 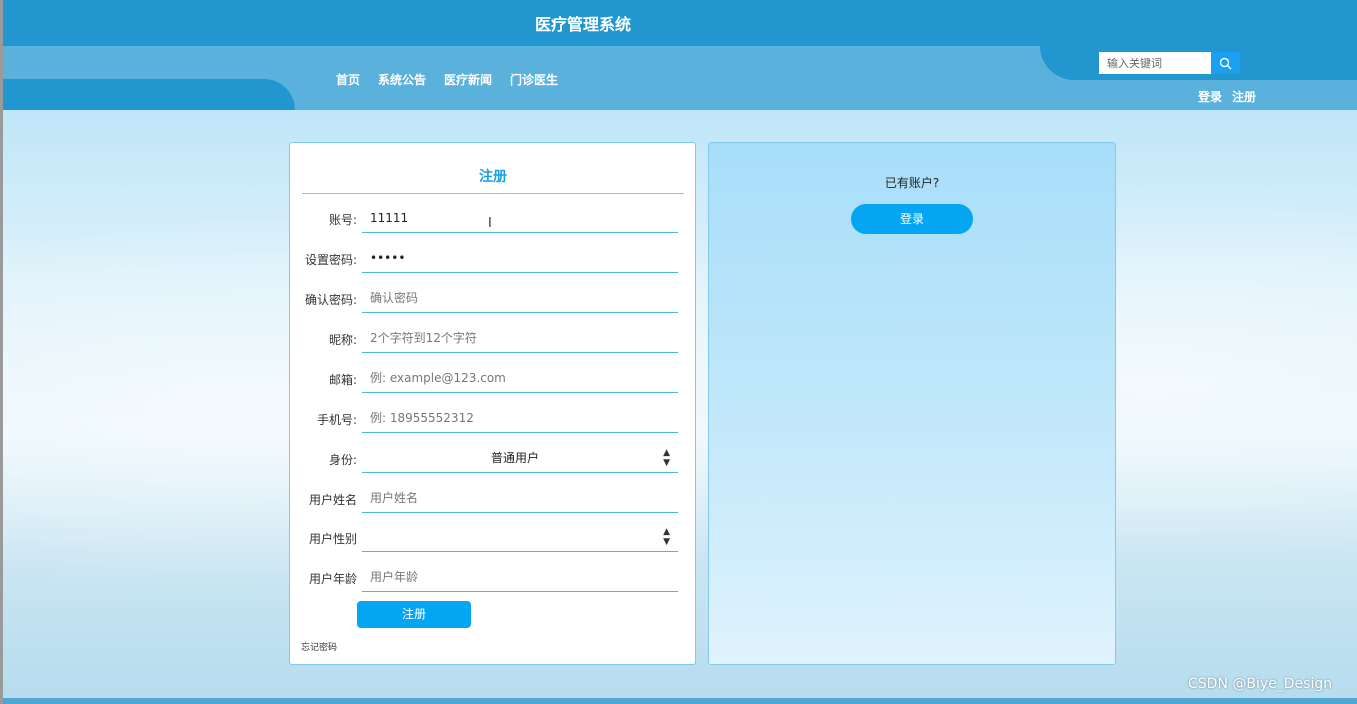 I want to click on form-row-password: 设置密码:, so click(x=493, y=263).